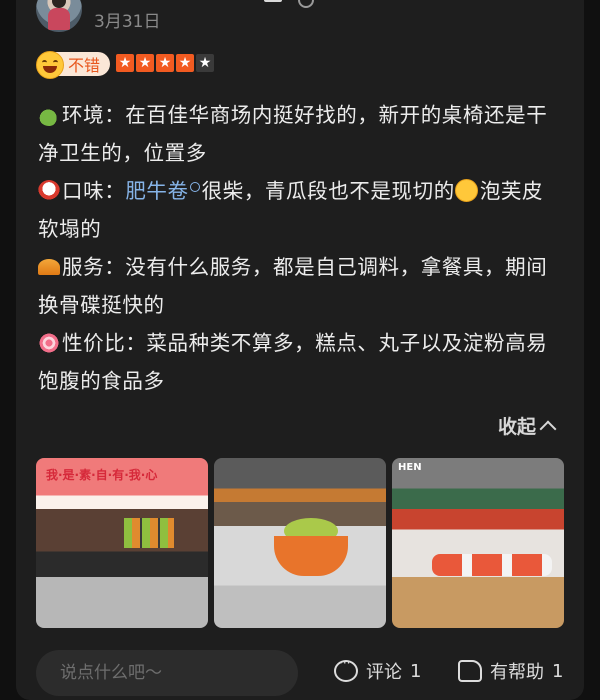  I want to click on review-line-service: 服务：没有什么服务，都是自己调料，拿餐具，期间换骨碟挺快的, so click(293, 286).